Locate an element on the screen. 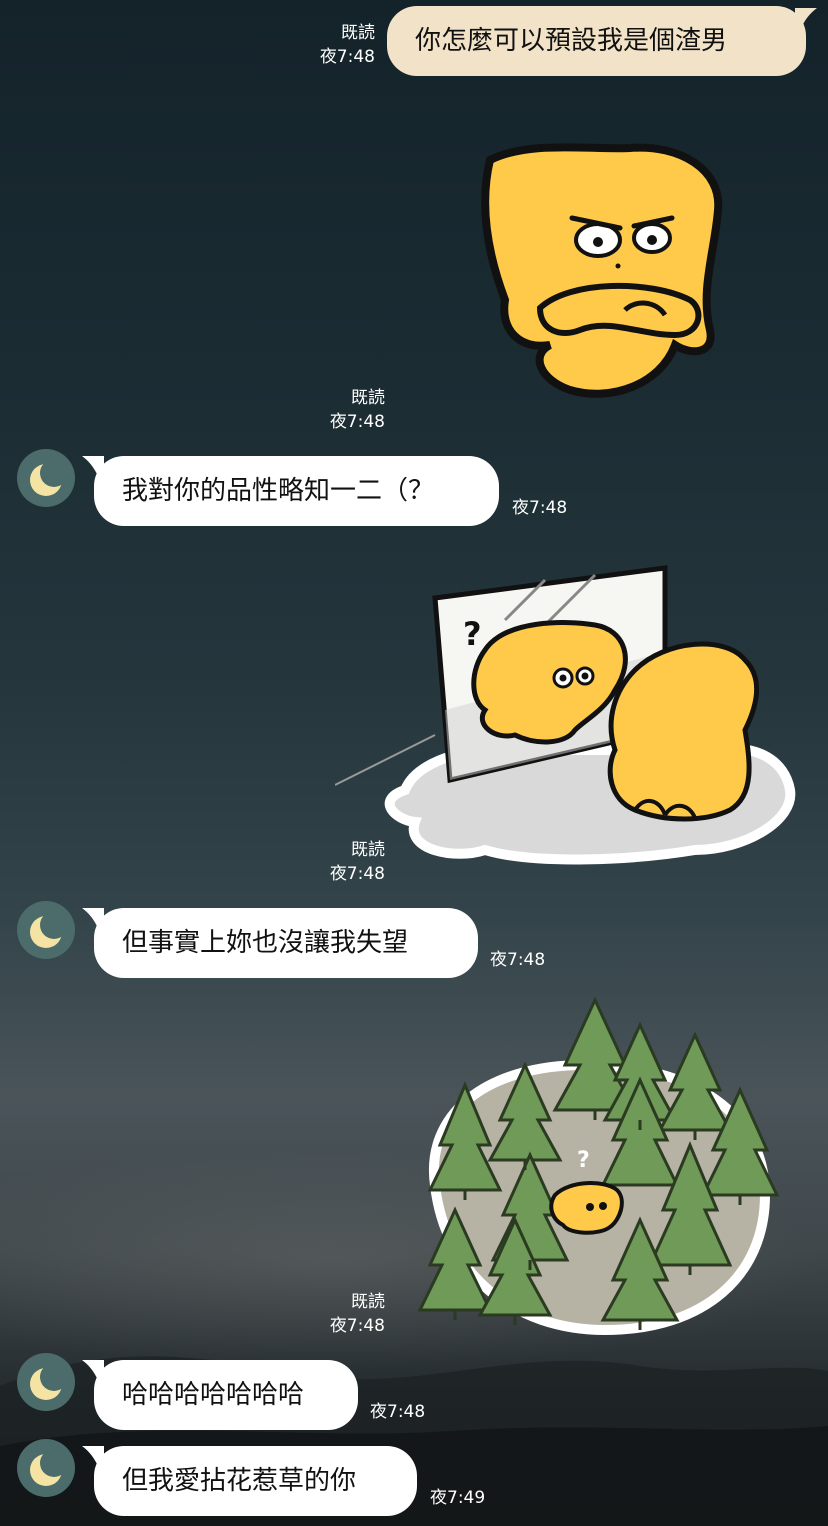 This screenshot has height=1526, width=828. yellow-blob-window-question-sticker: ? is located at coordinates (570, 715).